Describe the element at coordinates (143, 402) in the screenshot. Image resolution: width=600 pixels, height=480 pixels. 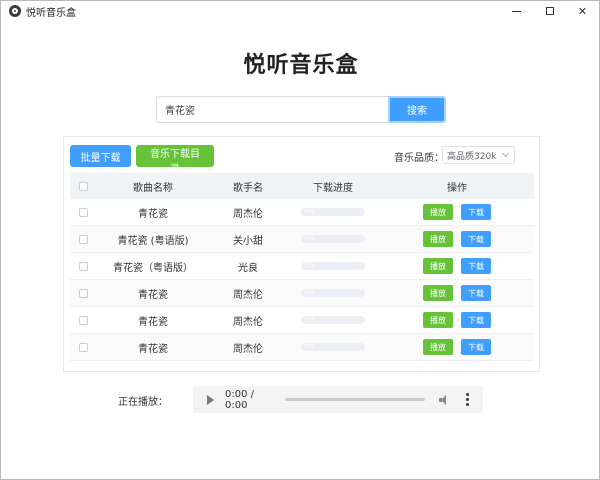
I see `now-playing-label: 正在播放：` at that location.